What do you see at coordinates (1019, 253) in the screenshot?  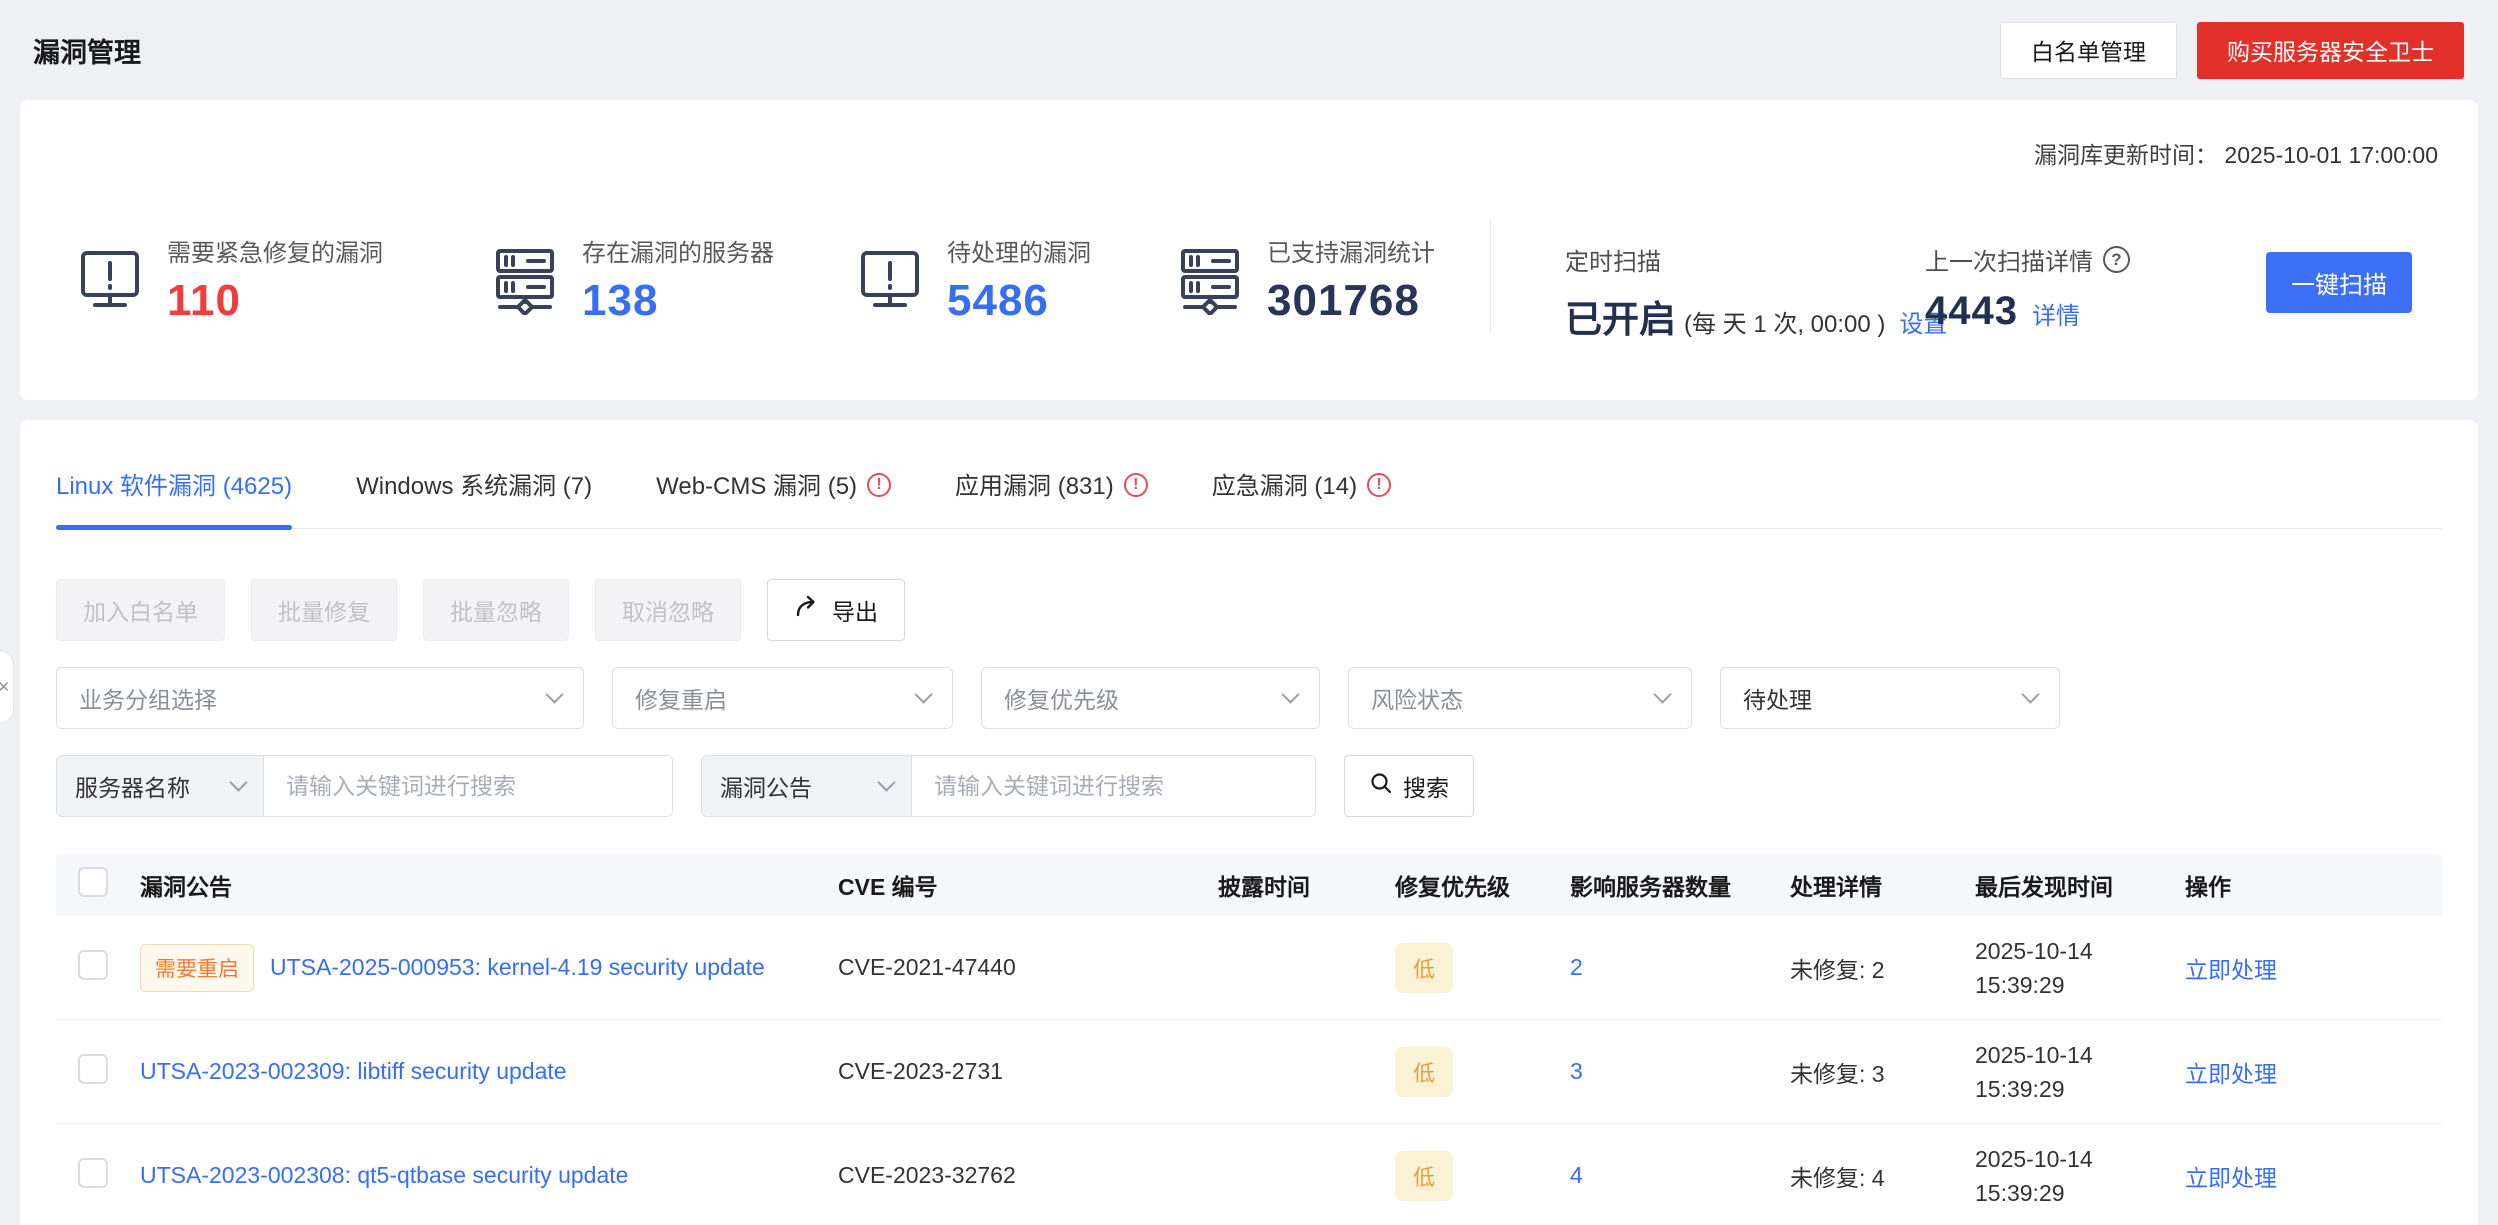 I see `stat-label: 待处理的漏洞` at bounding box center [1019, 253].